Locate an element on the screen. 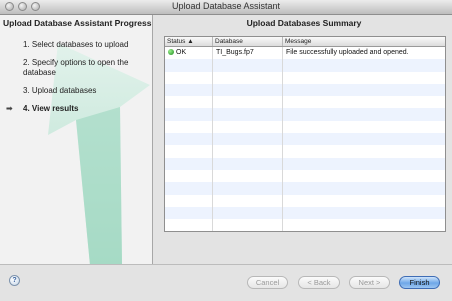 The height and width of the screenshot is (301, 452). step-item: 1. Select databases to upload is located at coordinates (77, 45).